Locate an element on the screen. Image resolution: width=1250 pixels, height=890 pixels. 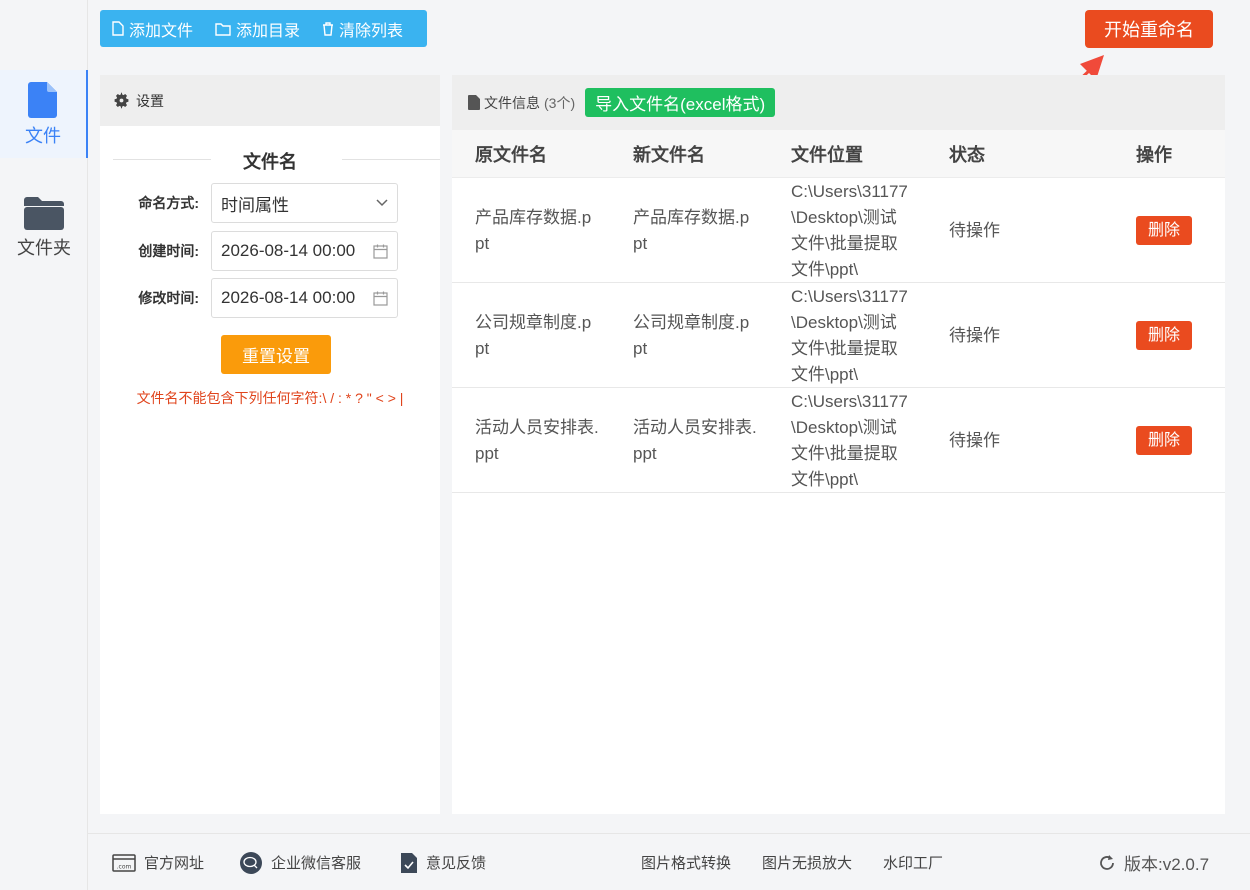
column-header: 状态 is located at coordinates (967, 154).